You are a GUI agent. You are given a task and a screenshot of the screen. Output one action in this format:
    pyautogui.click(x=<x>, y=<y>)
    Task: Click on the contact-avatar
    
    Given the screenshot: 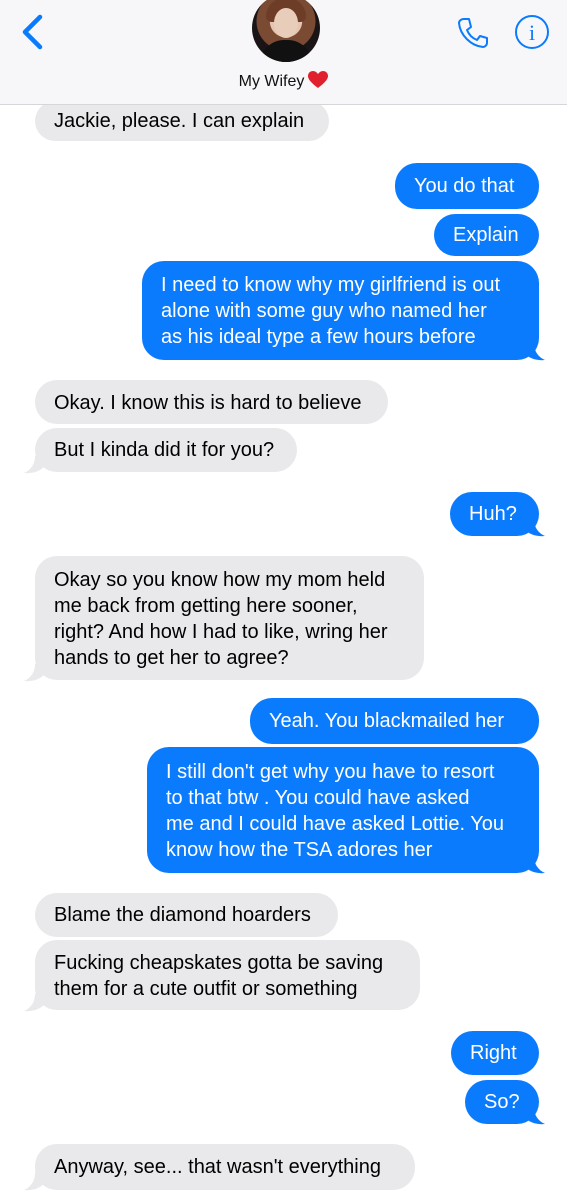 What is the action you would take?
    pyautogui.click(x=286, y=31)
    